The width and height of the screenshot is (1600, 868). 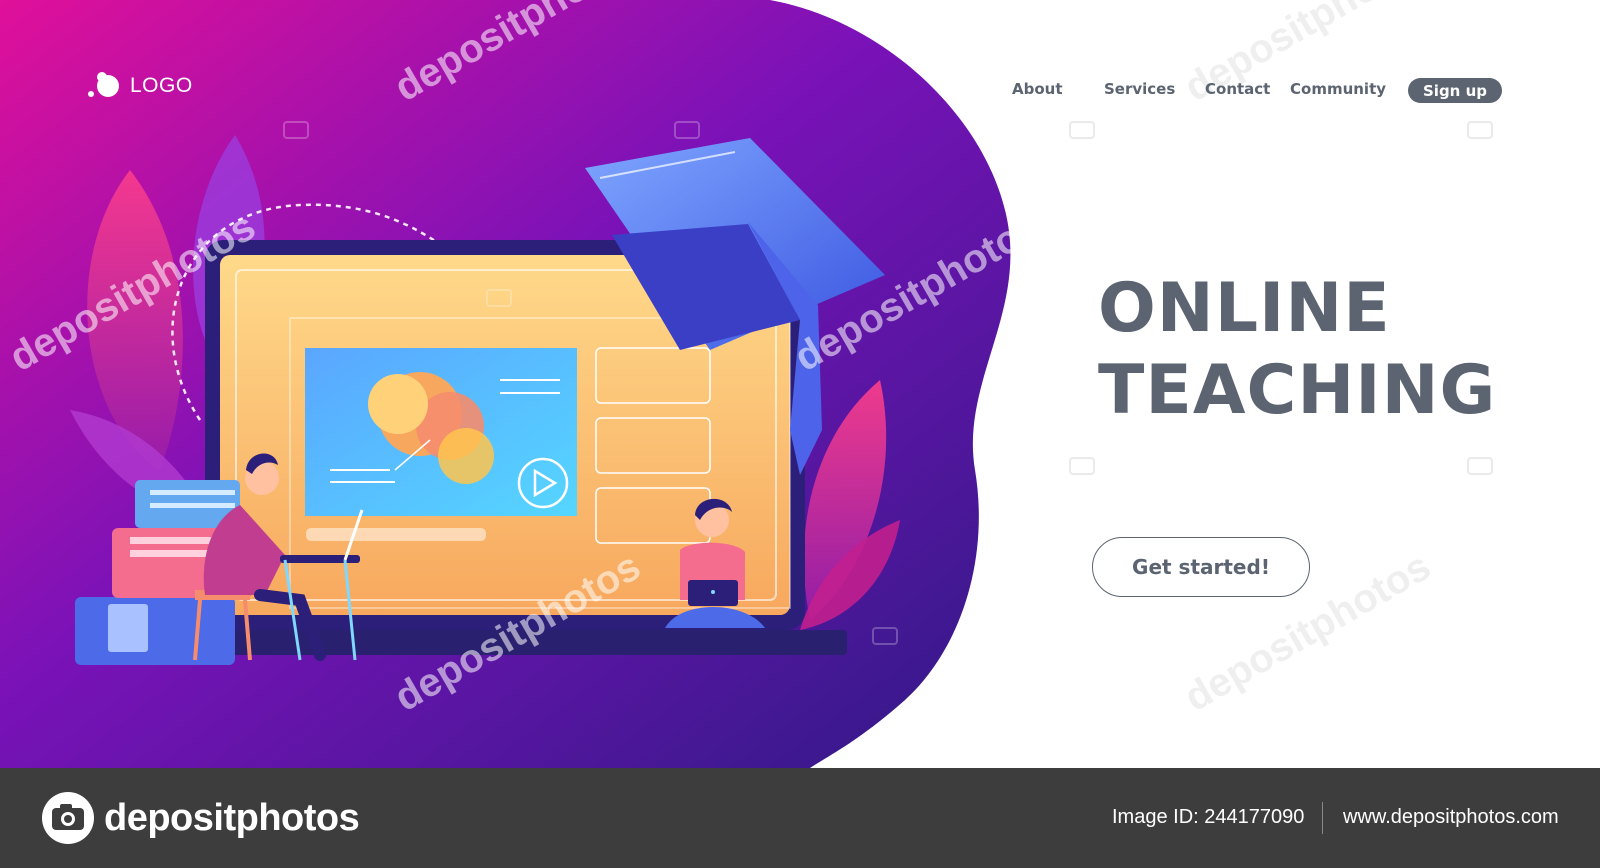 What do you see at coordinates (1244, 308) in the screenshot?
I see `hero-title-line-1: ONLINE` at bounding box center [1244, 308].